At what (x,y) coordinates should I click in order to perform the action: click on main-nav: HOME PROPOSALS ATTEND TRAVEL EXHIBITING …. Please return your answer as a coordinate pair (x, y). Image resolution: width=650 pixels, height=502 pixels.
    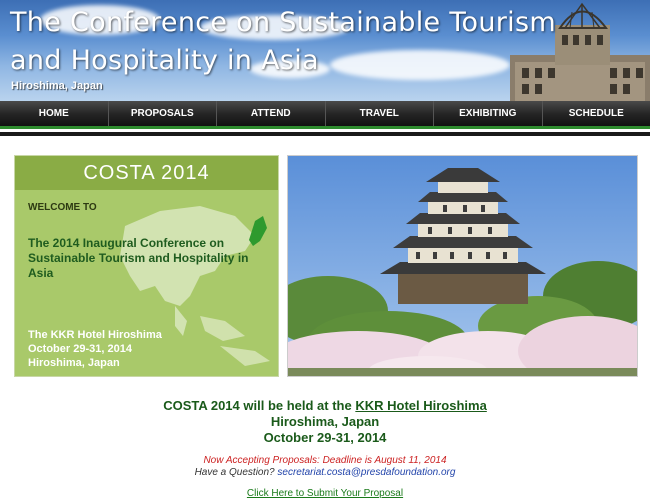
    Looking at the image, I should click on (325, 115).